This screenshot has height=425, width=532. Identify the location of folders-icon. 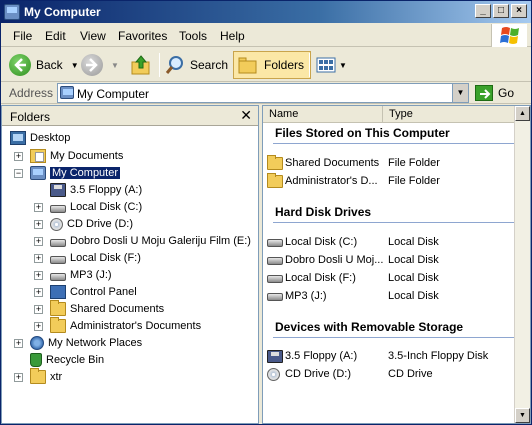
(248, 65).